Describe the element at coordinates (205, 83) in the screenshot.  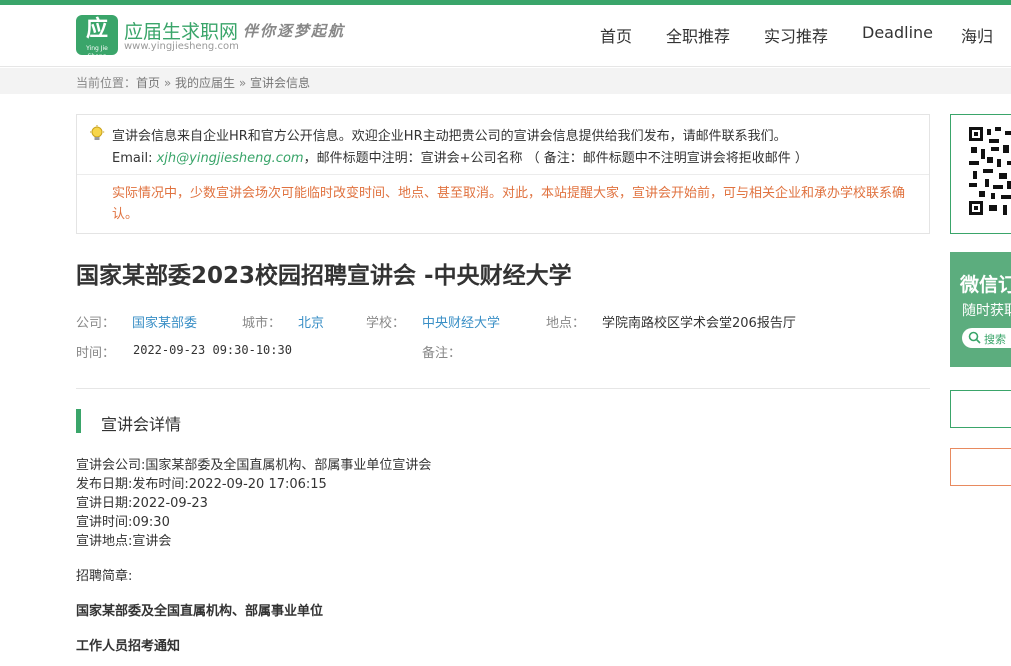
I see `breadcrumb-my: 我的应届生` at that location.